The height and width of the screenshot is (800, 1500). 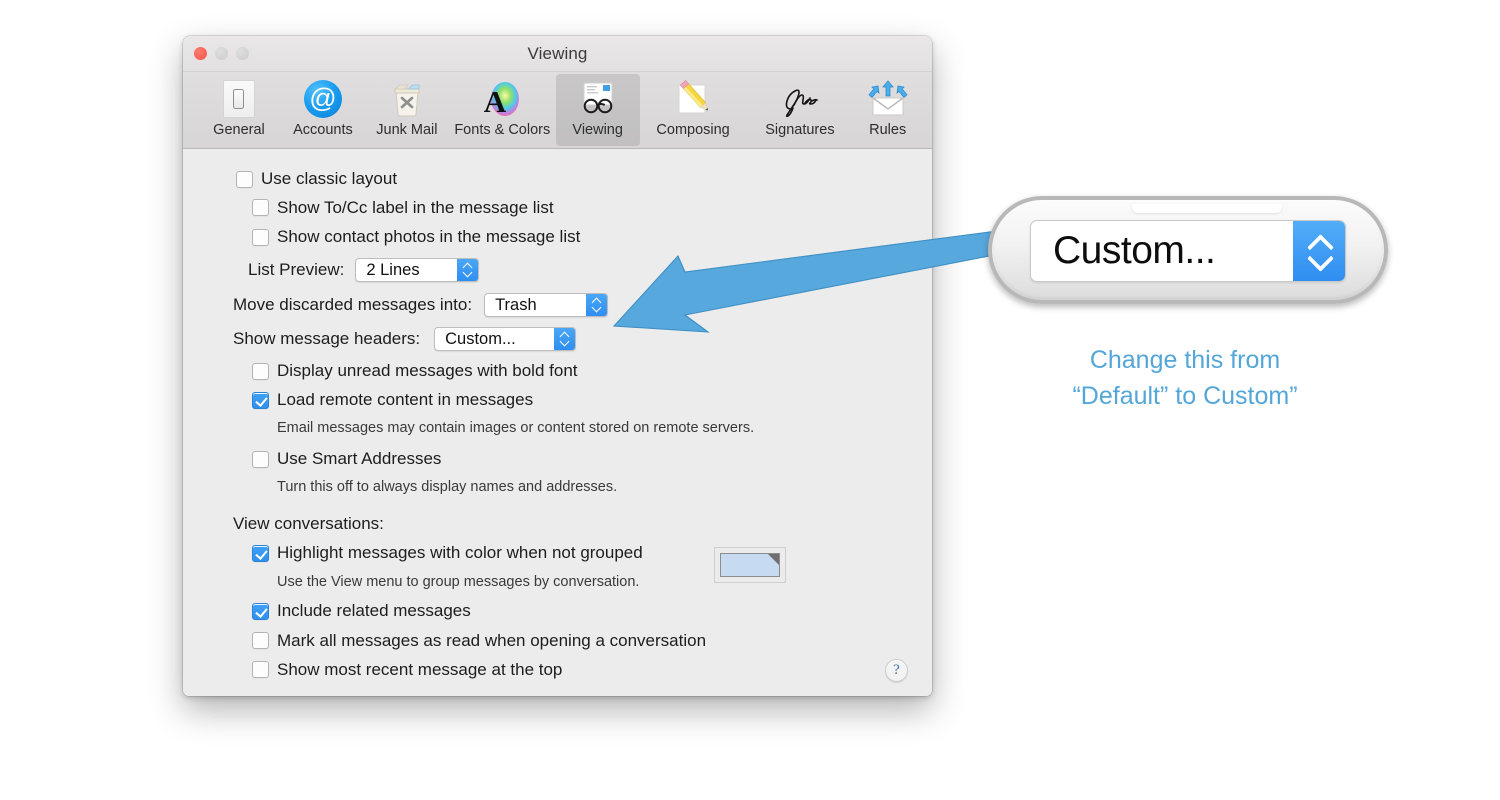 I want to click on label-move-discarded: Move discarded messages into:, so click(x=353, y=304).